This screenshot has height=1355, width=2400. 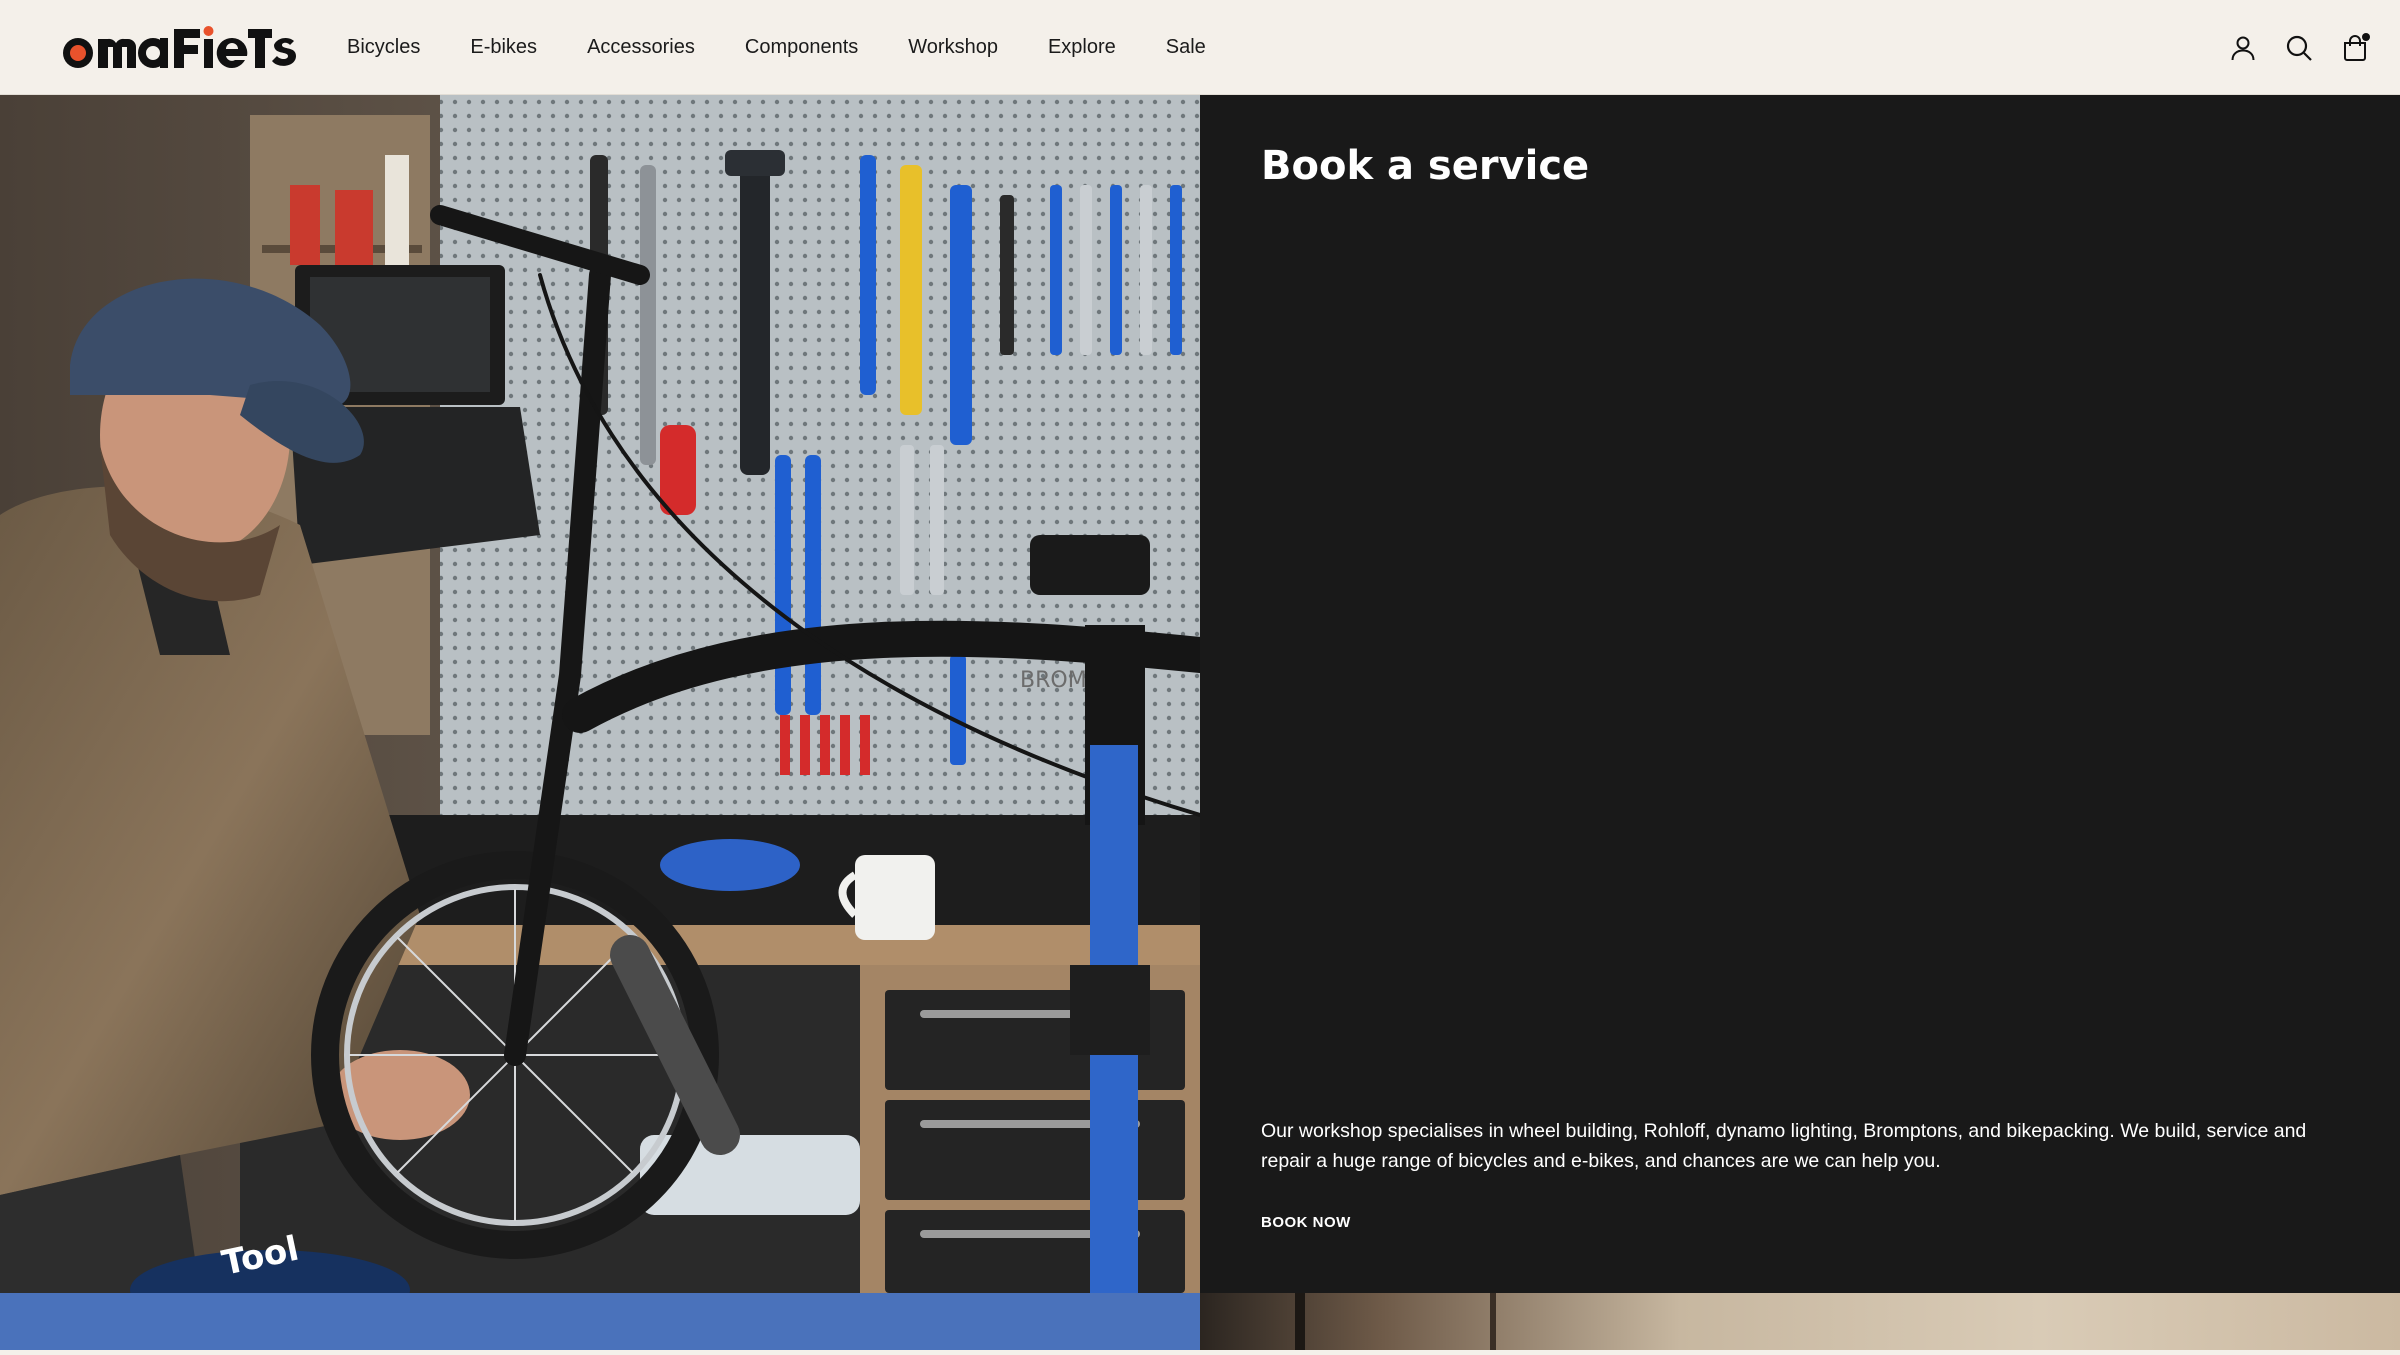 What do you see at coordinates (641, 47) in the screenshot?
I see `nav-item-accessories: Accessories` at bounding box center [641, 47].